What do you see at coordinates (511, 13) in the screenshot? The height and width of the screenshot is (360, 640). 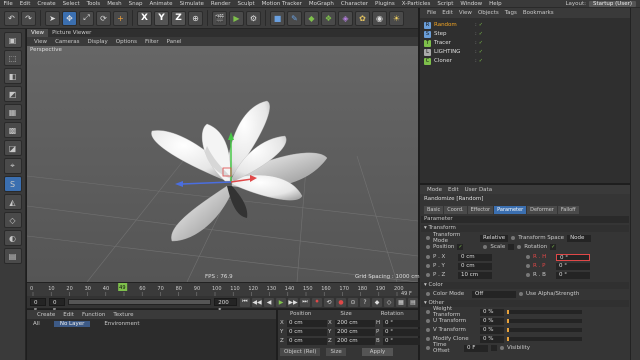 I see `om-menu-tags: Tags` at bounding box center [511, 13].